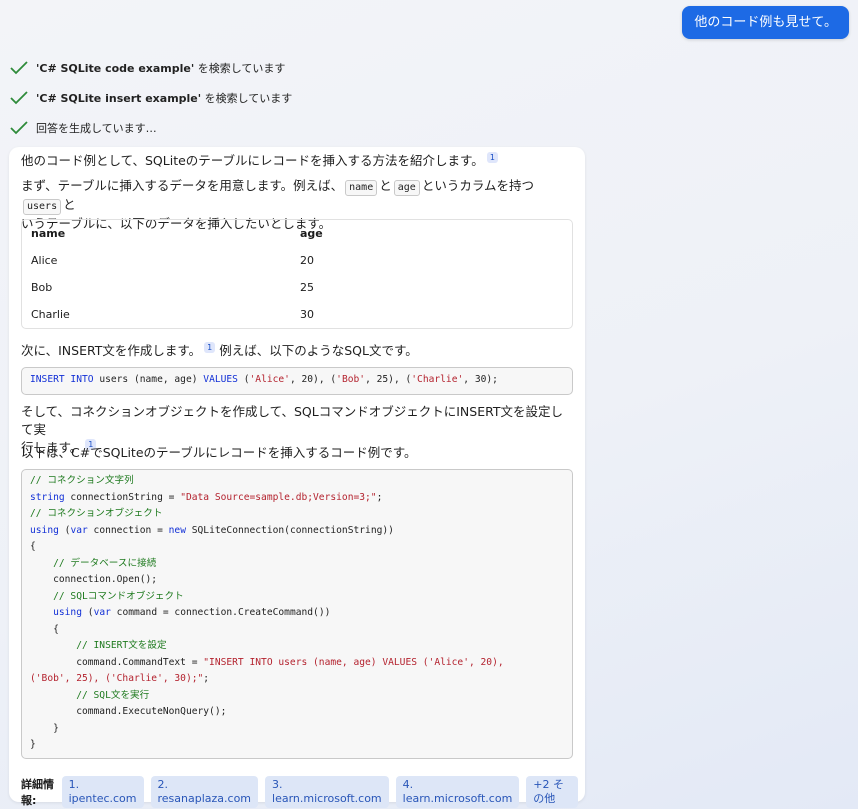 The width and height of the screenshot is (858, 809). Describe the element at coordinates (42, 287) in the screenshot. I see `table-cell: Bob` at that location.